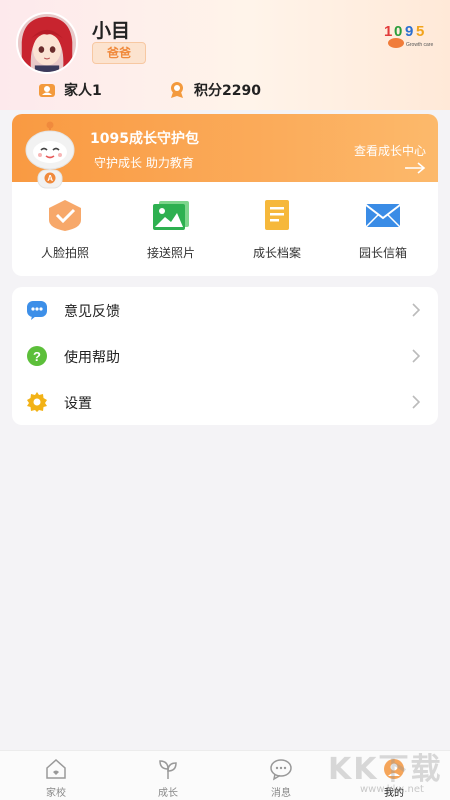 Image resolution: width=450 pixels, height=800 pixels. What do you see at coordinates (64, 253) in the screenshot?
I see `shortcut-label: 人脸拍照` at bounding box center [64, 253].